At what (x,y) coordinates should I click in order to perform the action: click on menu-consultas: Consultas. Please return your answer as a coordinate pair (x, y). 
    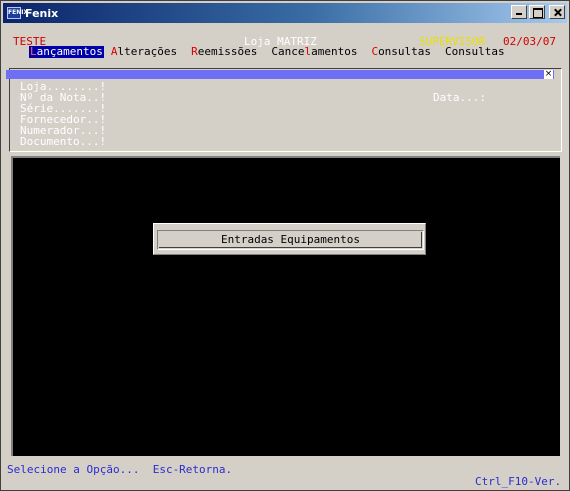
    Looking at the image, I should click on (401, 52).